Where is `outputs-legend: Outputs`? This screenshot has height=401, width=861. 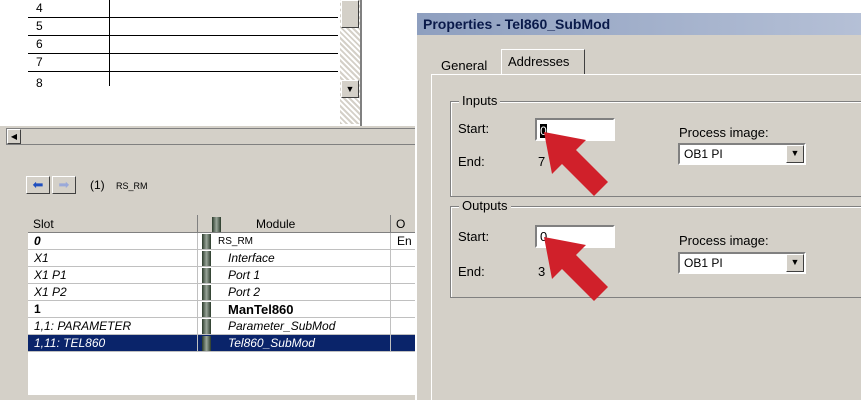
outputs-legend: Outputs is located at coordinates (485, 205).